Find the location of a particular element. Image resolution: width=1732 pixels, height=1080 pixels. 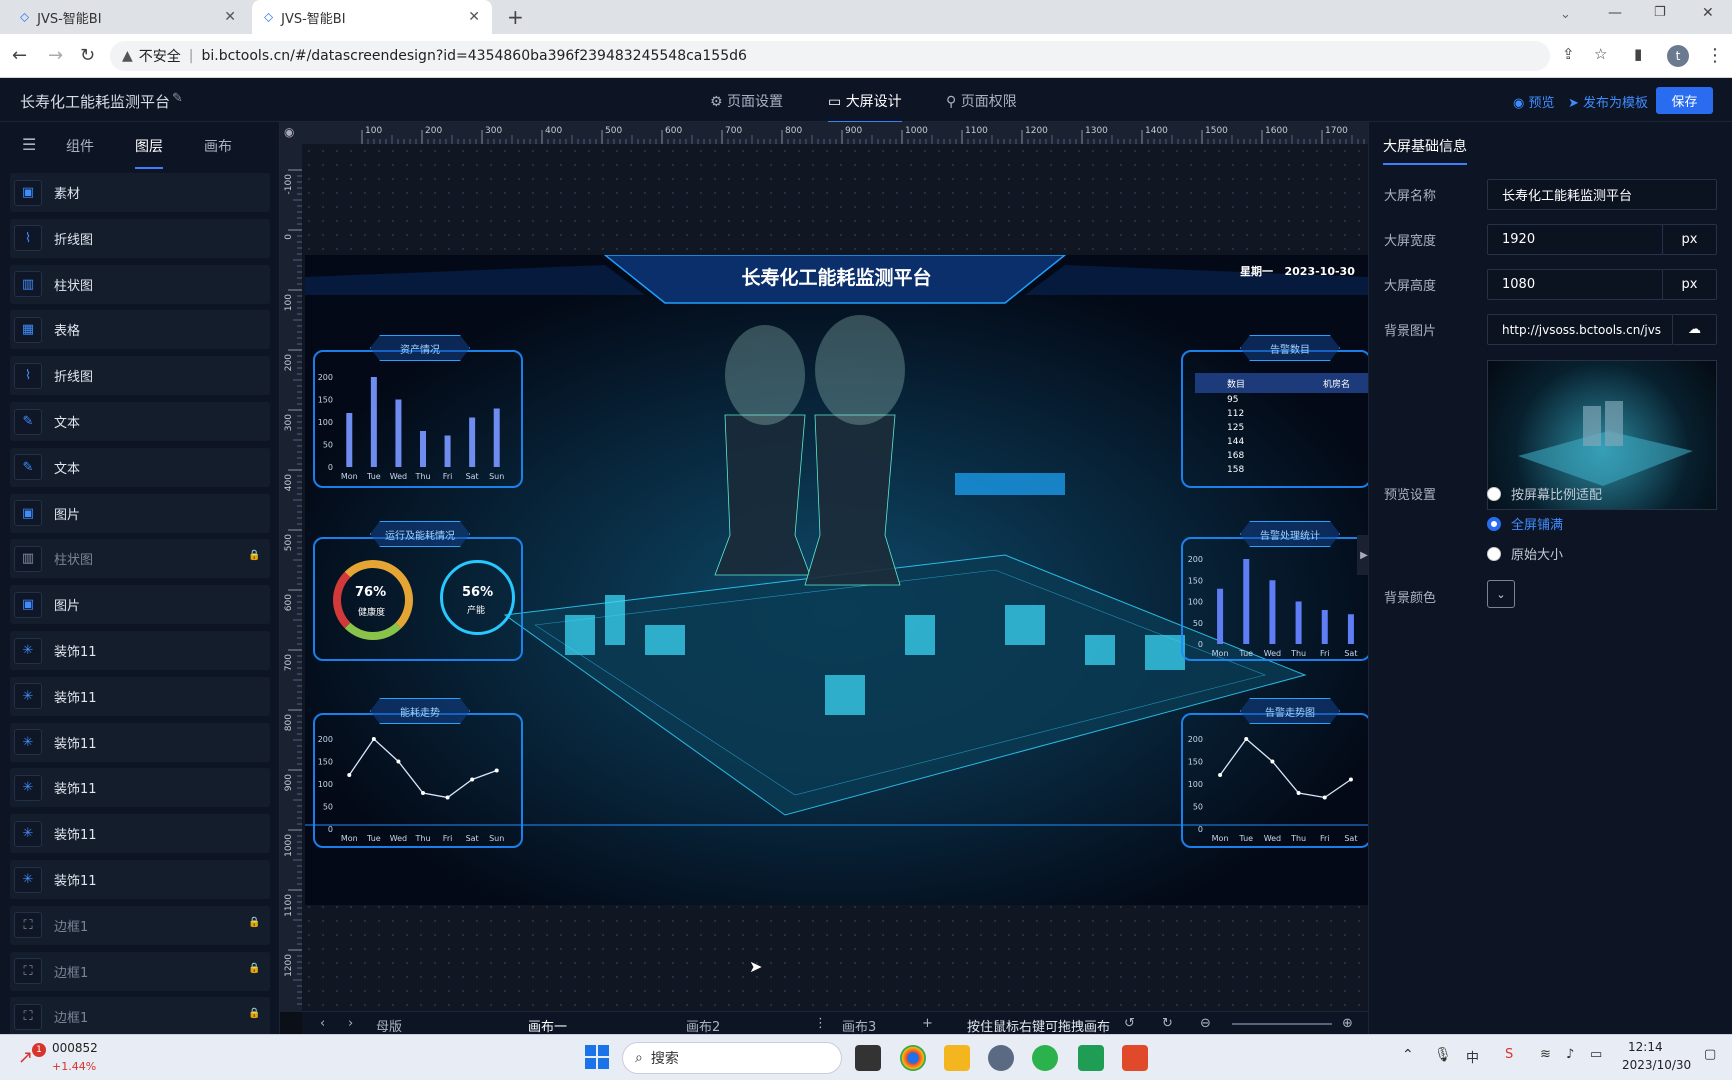

windows-start-icon is located at coordinates (597, 1057).